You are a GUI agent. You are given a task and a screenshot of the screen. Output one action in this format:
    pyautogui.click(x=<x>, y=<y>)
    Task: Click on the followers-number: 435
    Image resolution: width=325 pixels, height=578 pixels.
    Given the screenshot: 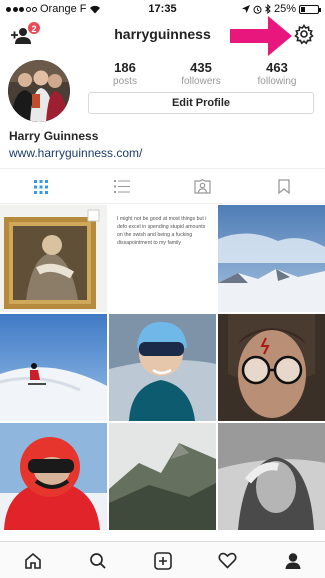 What is the action you would take?
    pyautogui.click(x=201, y=67)
    